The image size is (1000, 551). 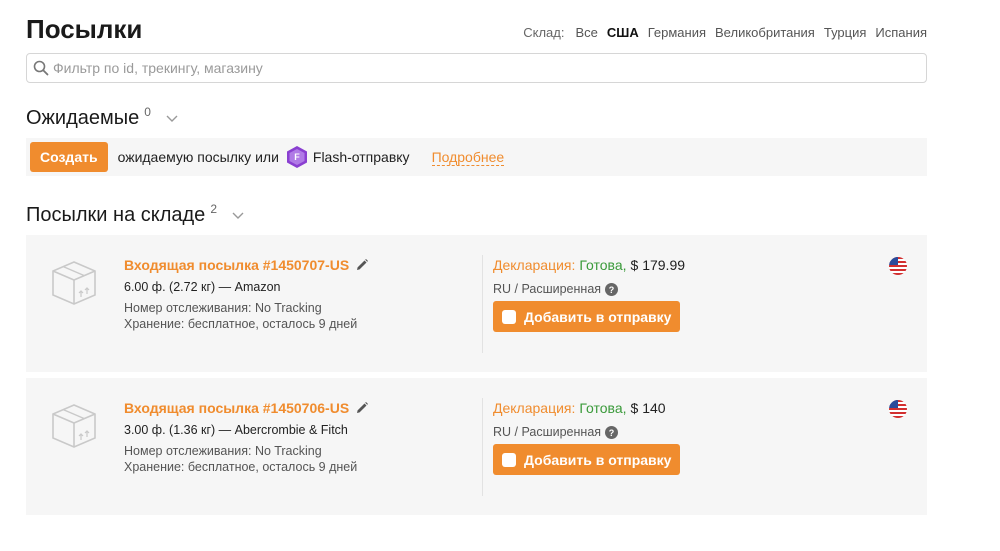 I want to click on warehouse-option-spain: Испания, so click(x=901, y=32).